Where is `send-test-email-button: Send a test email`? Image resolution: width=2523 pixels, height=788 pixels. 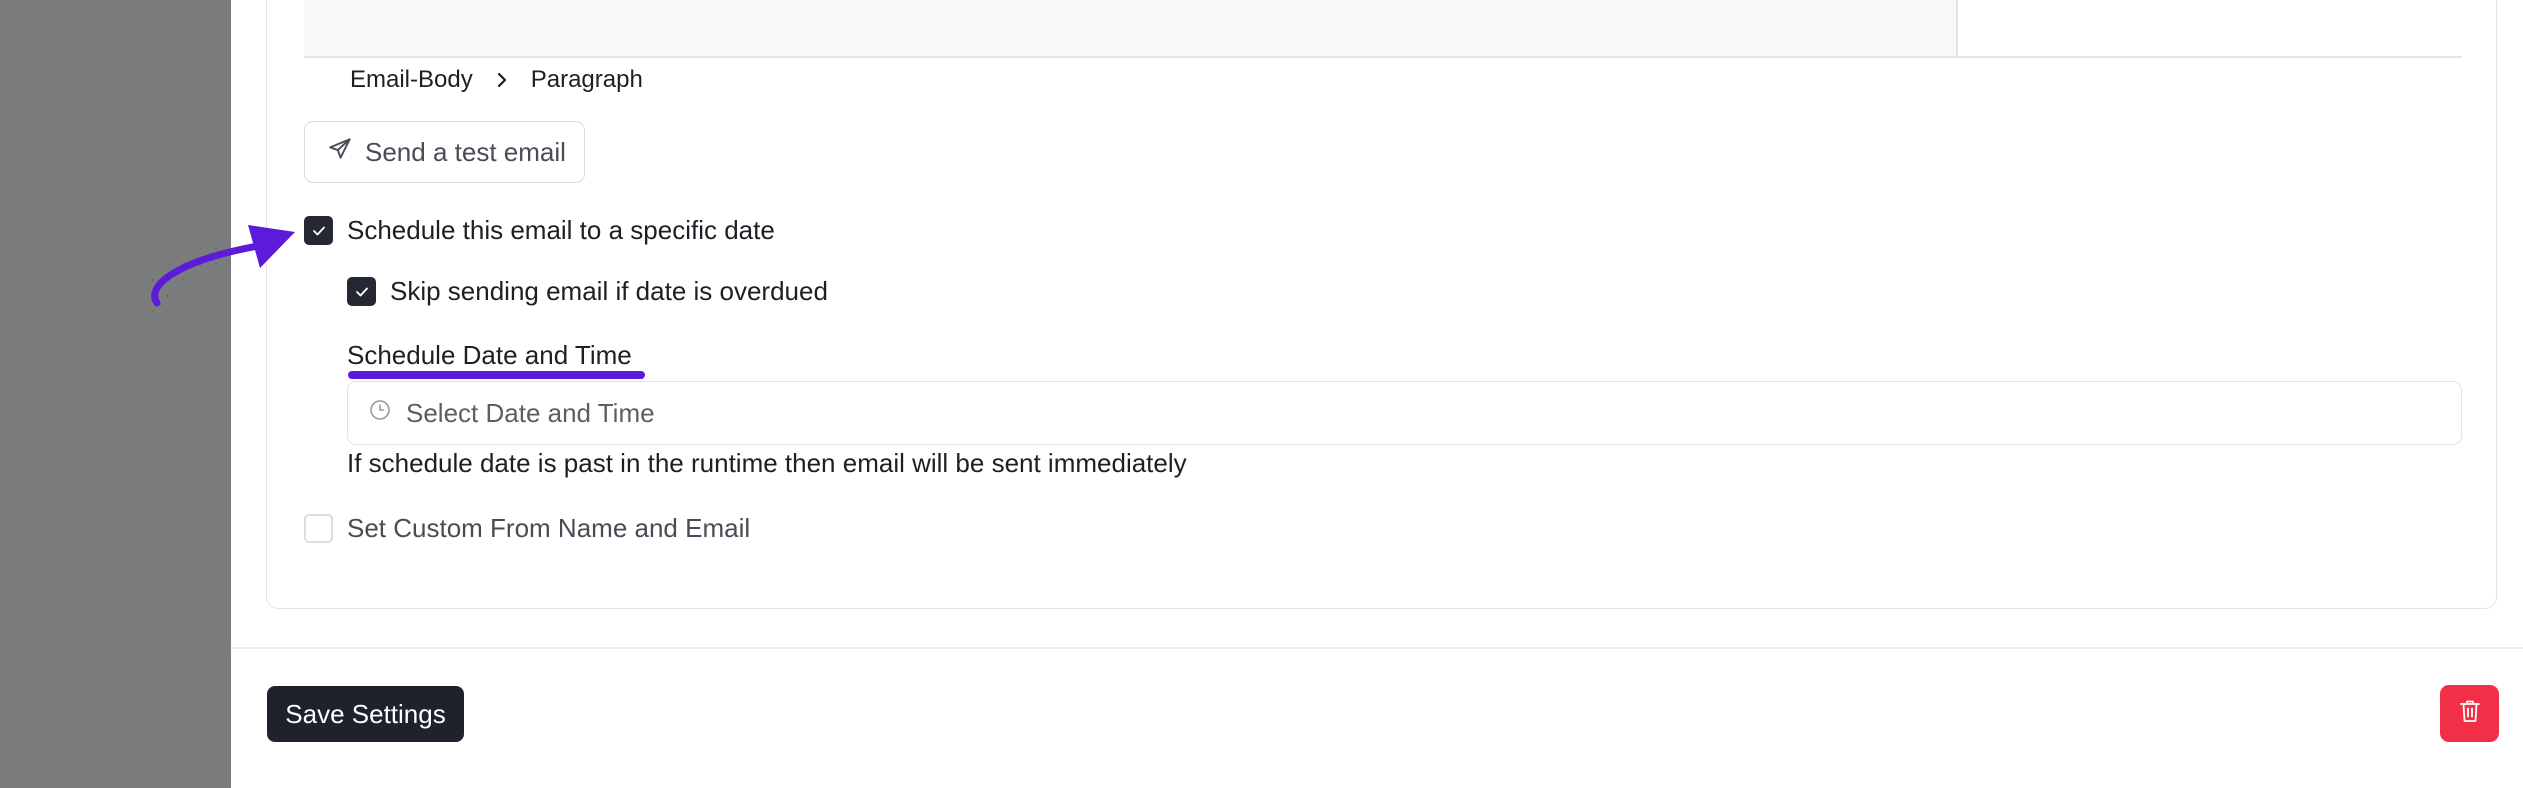 send-test-email-button: Send a test email is located at coordinates (444, 152).